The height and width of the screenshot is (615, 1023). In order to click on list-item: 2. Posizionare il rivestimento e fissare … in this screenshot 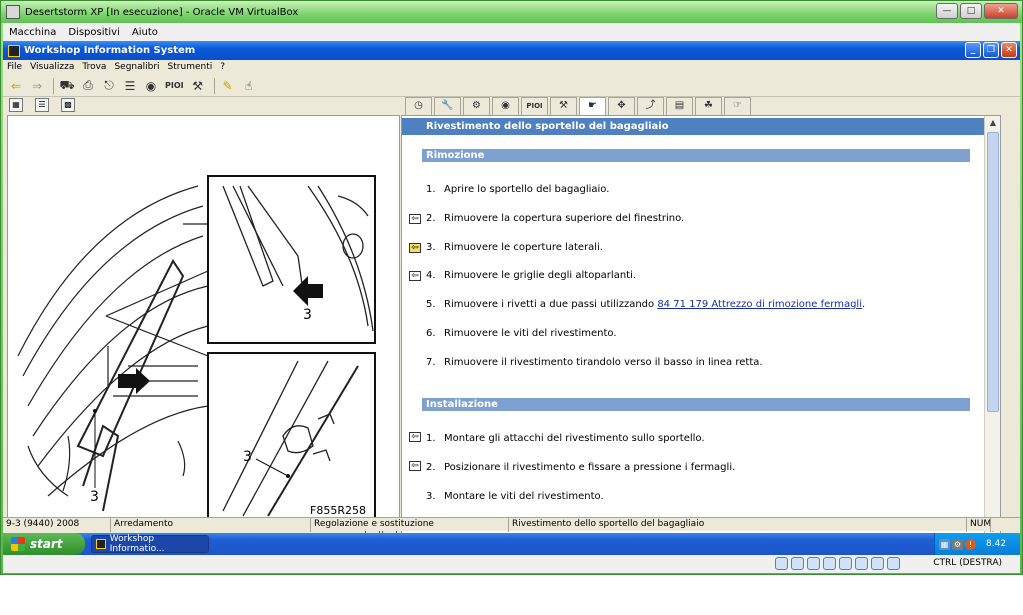, I will do `click(581, 467)`.